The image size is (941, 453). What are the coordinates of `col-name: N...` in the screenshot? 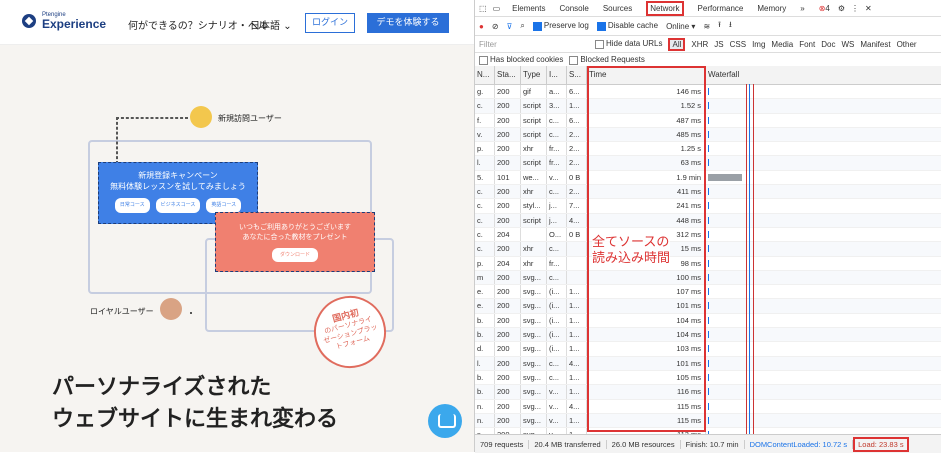 It's located at (485, 75).